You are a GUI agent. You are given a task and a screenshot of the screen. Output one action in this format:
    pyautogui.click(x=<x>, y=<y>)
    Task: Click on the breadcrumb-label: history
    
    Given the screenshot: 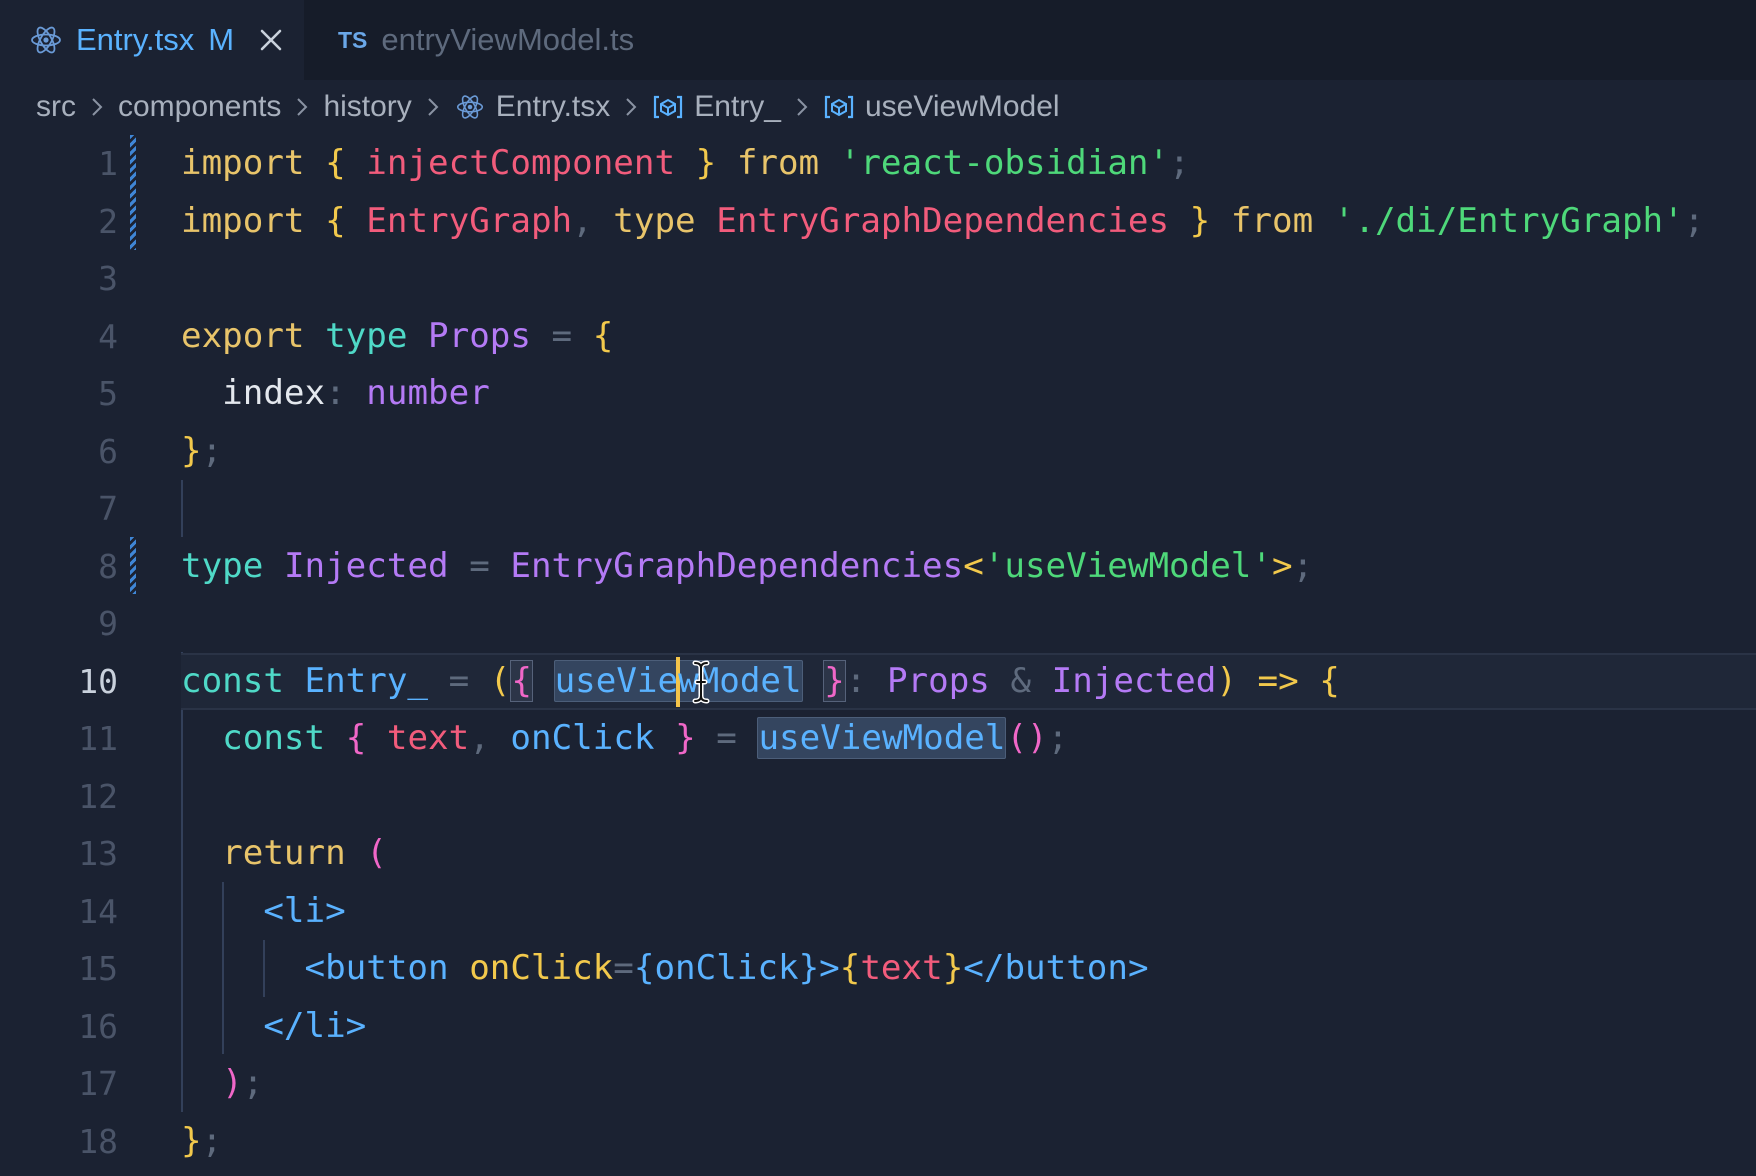 What is the action you would take?
    pyautogui.click(x=367, y=106)
    